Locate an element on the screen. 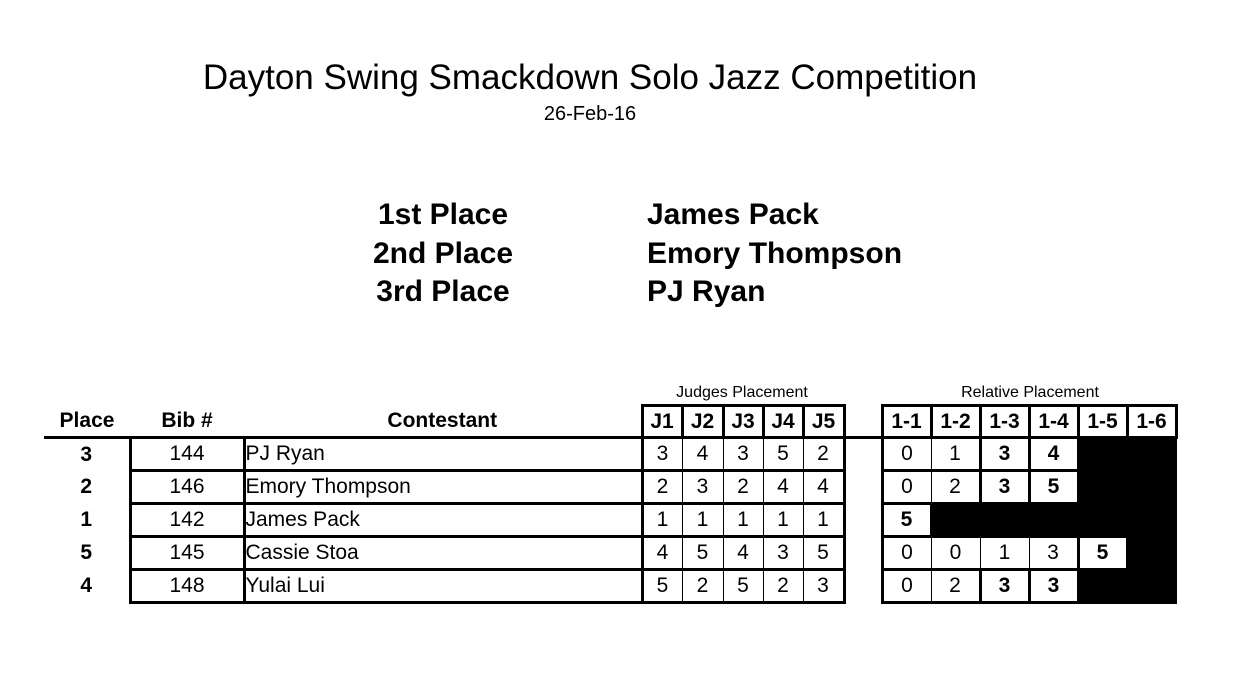  table-row: 3 144 PJ Ryan 3 4 3 5 2 0 1 3 4 is located at coordinates (610, 454).